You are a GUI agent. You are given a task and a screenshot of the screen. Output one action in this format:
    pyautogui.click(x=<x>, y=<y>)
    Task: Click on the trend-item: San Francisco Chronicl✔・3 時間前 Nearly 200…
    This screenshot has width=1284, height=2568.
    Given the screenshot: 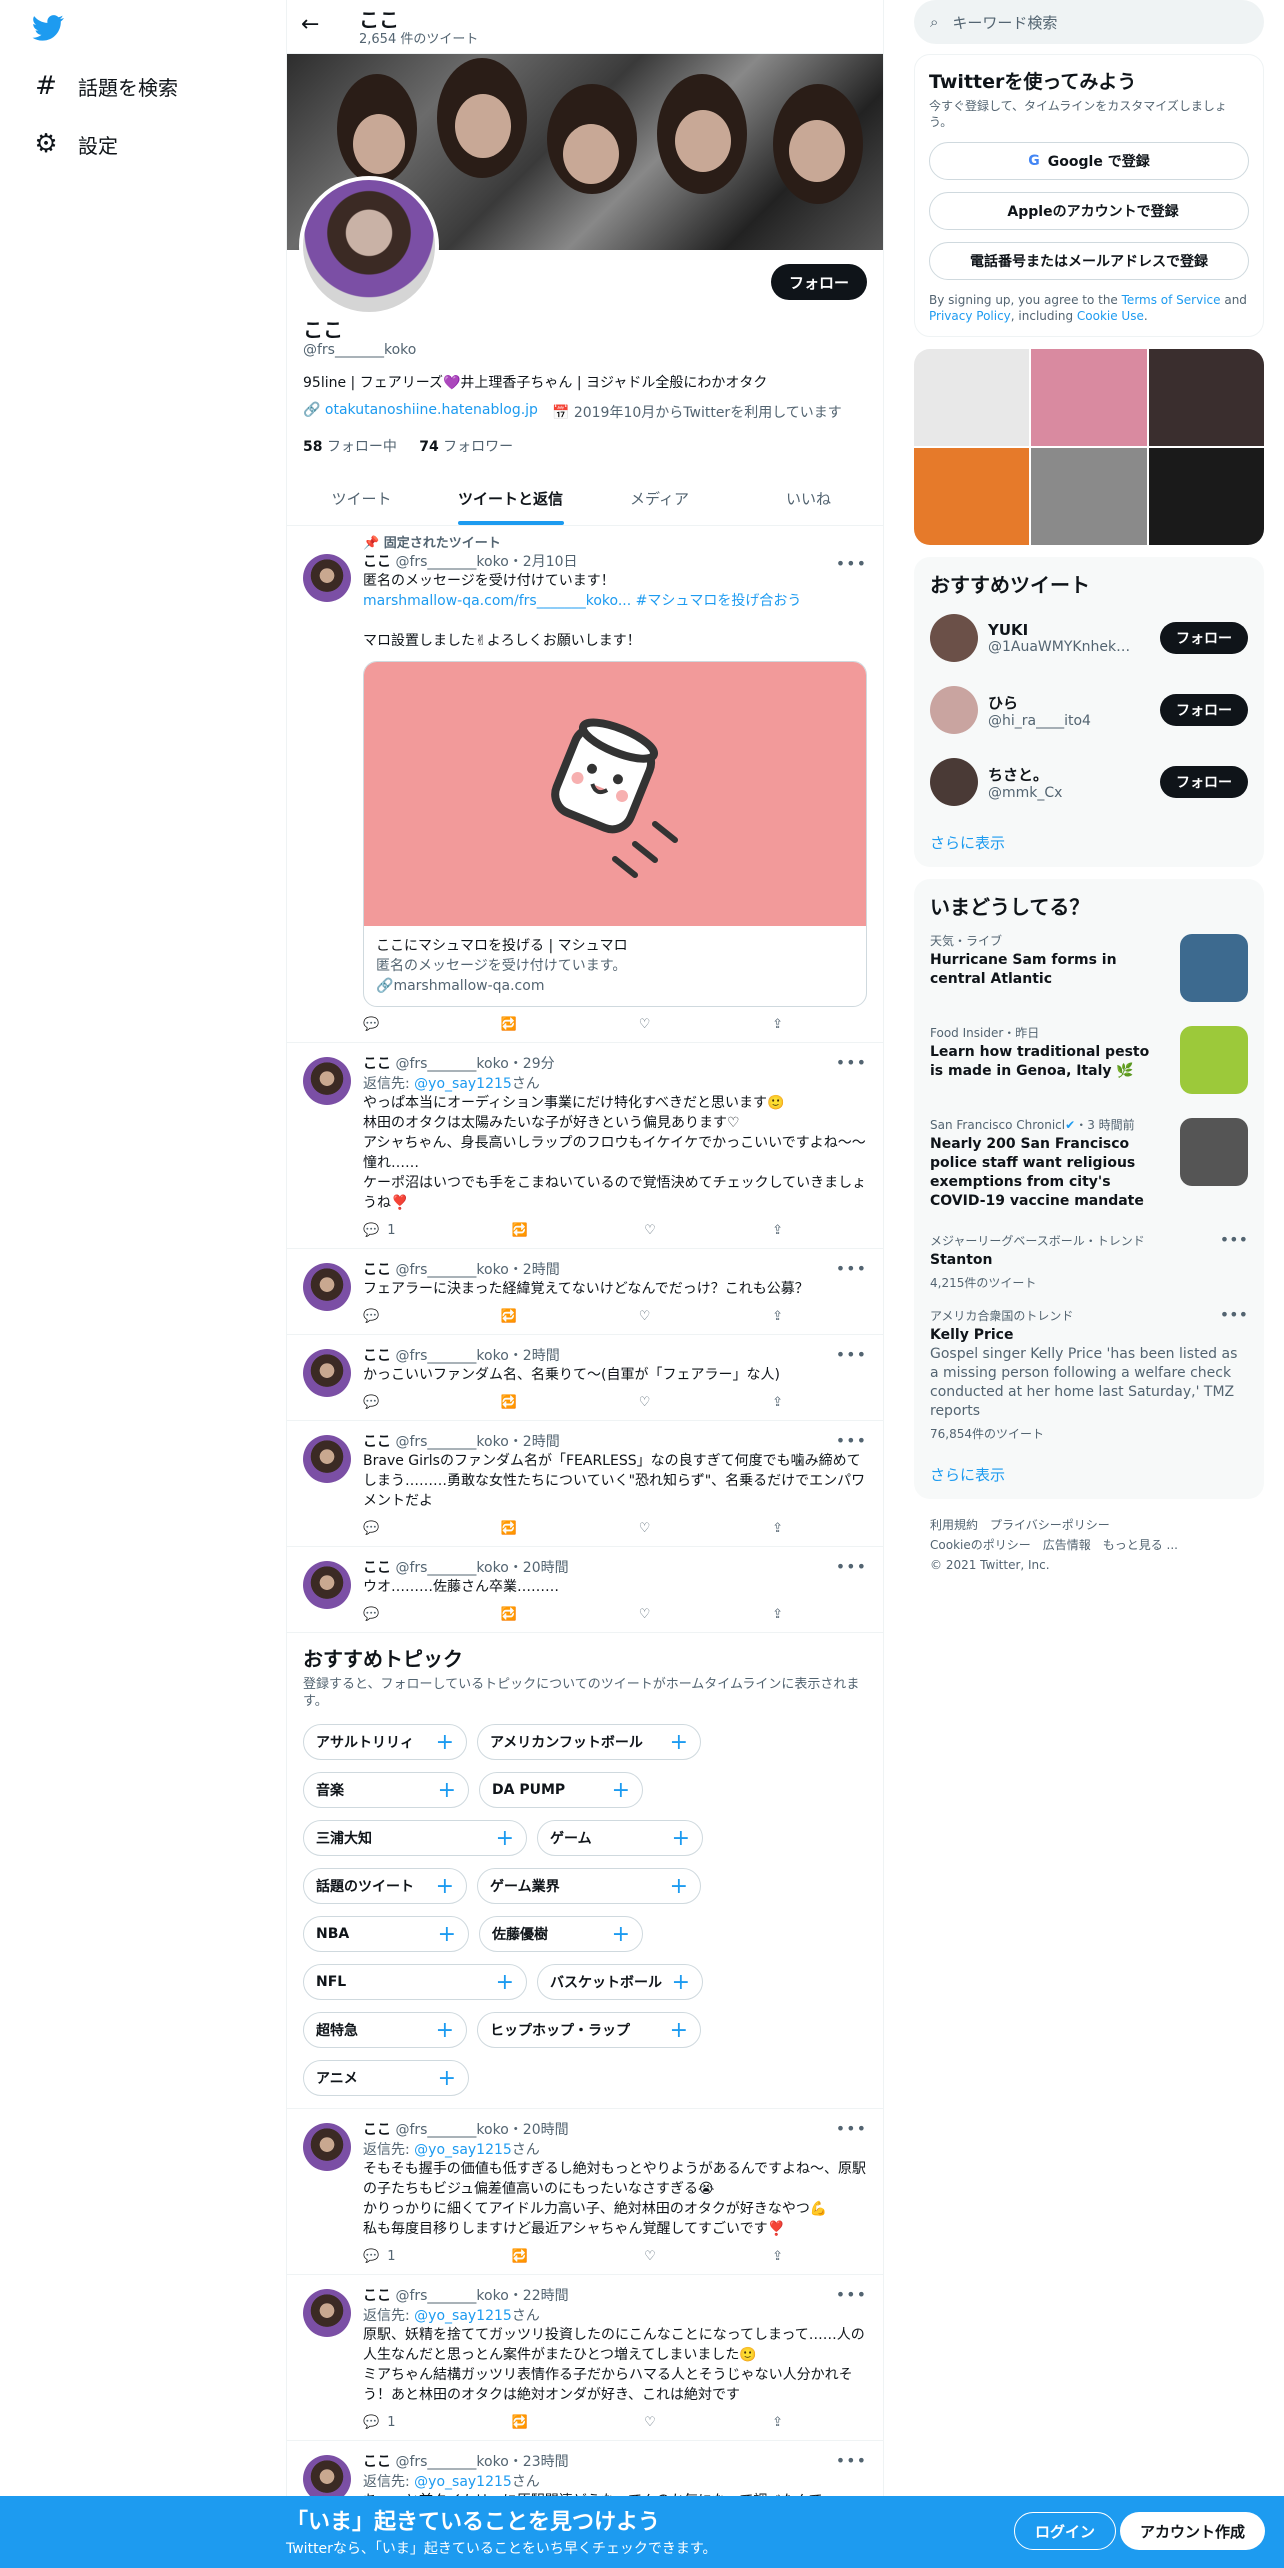 What is the action you would take?
    pyautogui.click(x=1089, y=1166)
    